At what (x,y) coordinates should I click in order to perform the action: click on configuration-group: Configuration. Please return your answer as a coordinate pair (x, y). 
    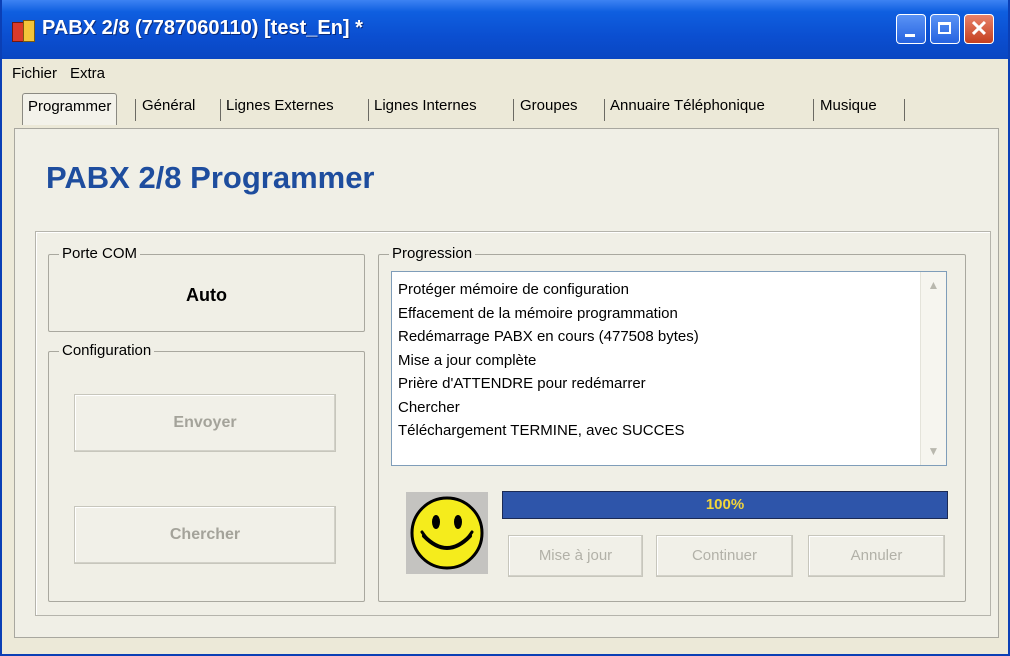
    Looking at the image, I should click on (206, 472).